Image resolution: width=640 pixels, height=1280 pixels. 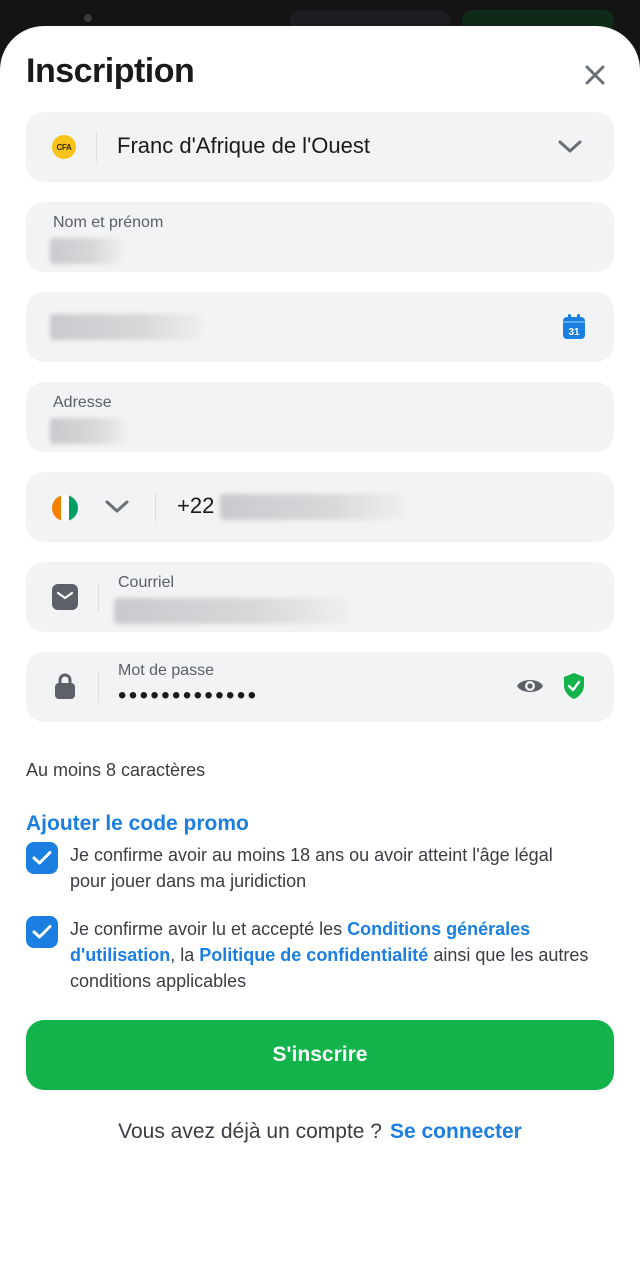 What do you see at coordinates (82, 402) in the screenshot?
I see `address-label: Adresse` at bounding box center [82, 402].